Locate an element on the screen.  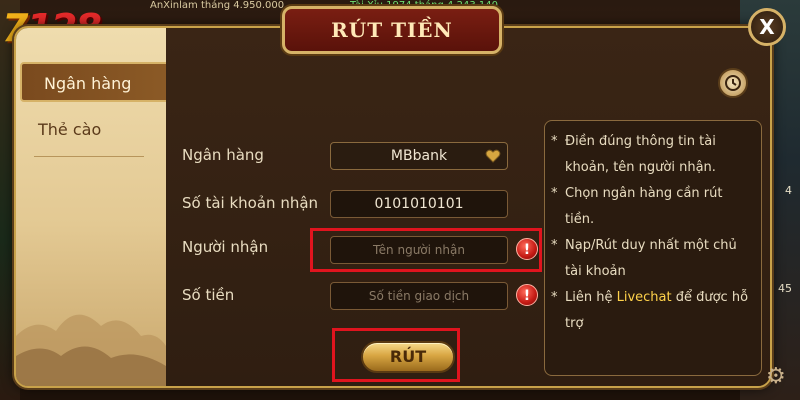
dialog-title: RÚT TIỀN is located at coordinates (392, 30).